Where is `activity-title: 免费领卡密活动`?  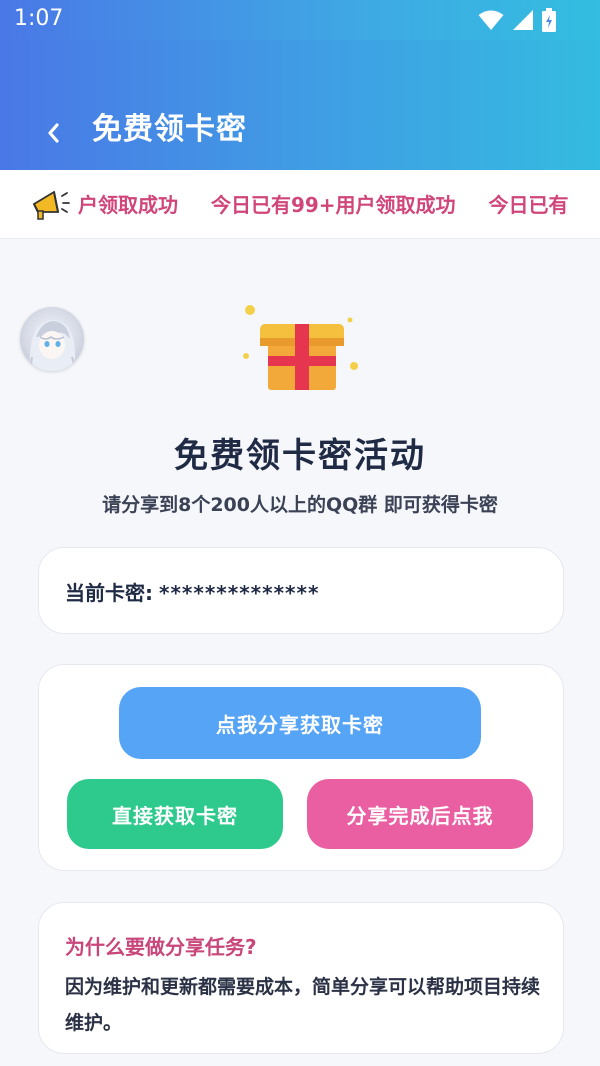 activity-title: 免费领卡密活动 is located at coordinates (300, 456).